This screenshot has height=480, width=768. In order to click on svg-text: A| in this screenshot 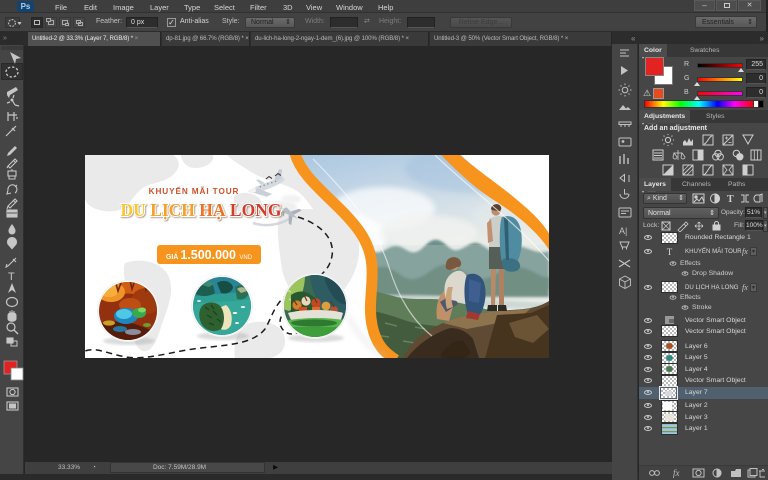, I will do `click(623, 231)`.